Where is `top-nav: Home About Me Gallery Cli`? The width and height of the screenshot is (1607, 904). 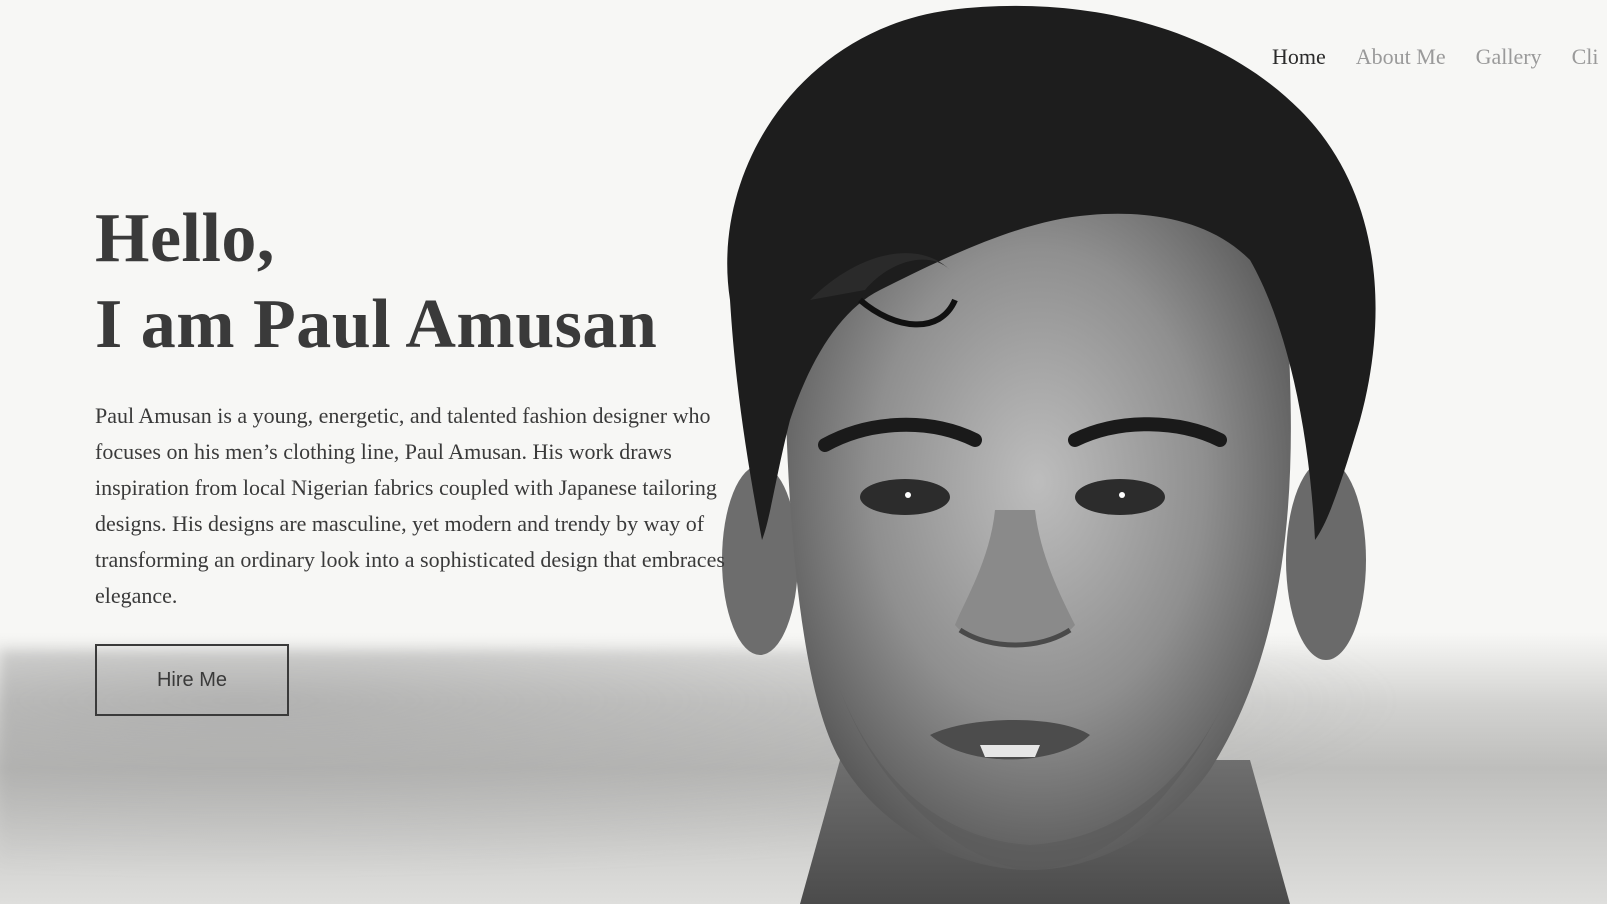
top-nav: Home About Me Gallery Cli is located at coordinates (1435, 57).